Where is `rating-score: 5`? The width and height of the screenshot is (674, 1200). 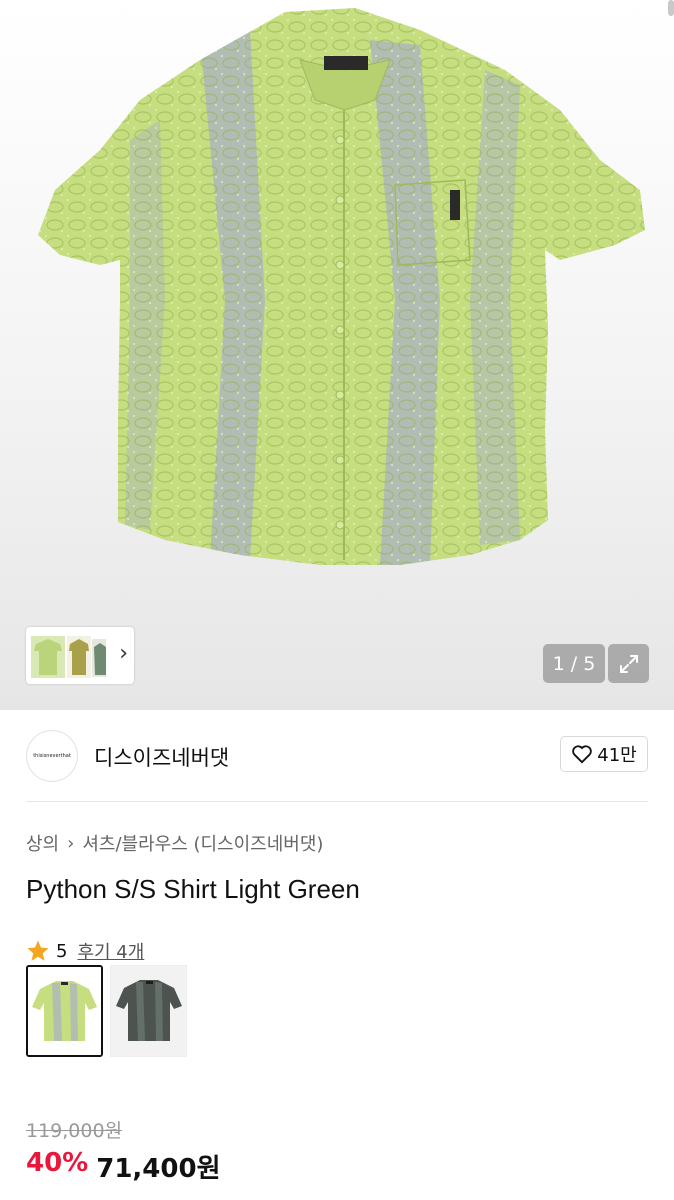 rating-score: 5 is located at coordinates (62, 951).